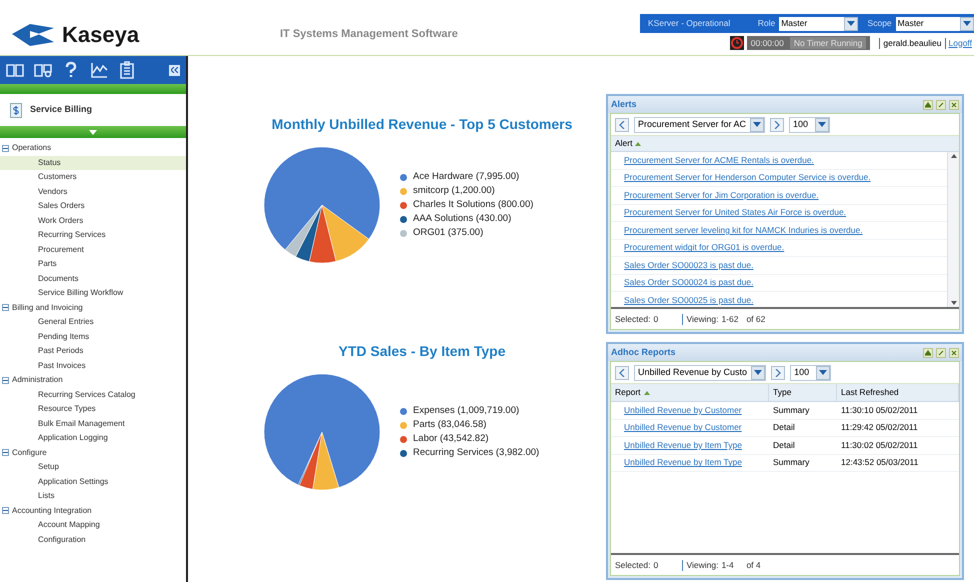 The width and height of the screenshot is (974, 582). Describe the element at coordinates (912, 43) in the screenshot. I see `username: gerald.beaulieu` at that location.